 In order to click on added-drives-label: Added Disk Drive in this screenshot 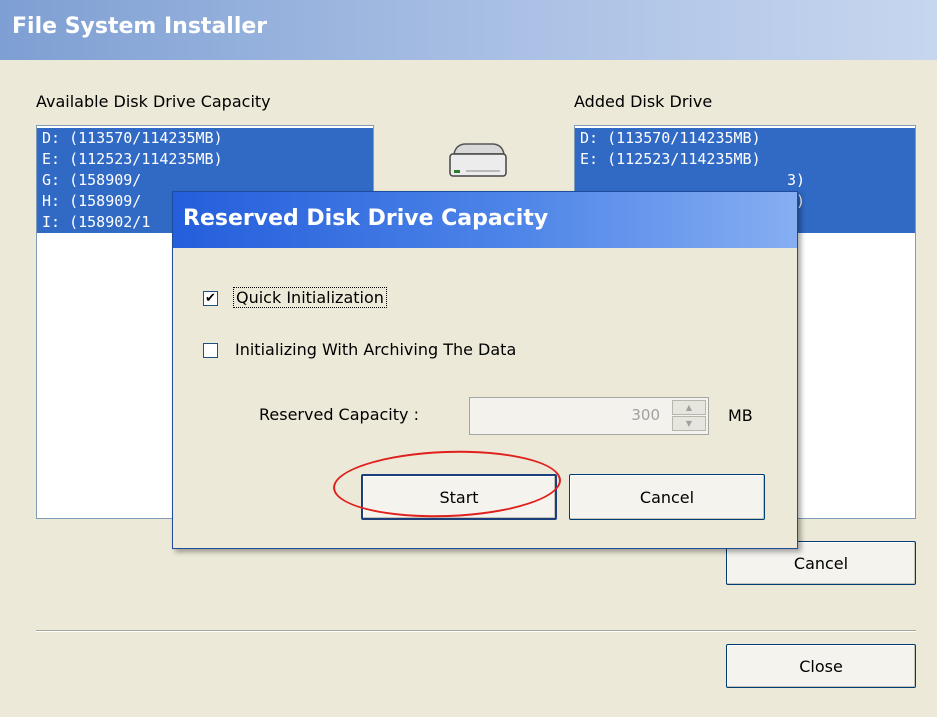, I will do `click(643, 101)`.